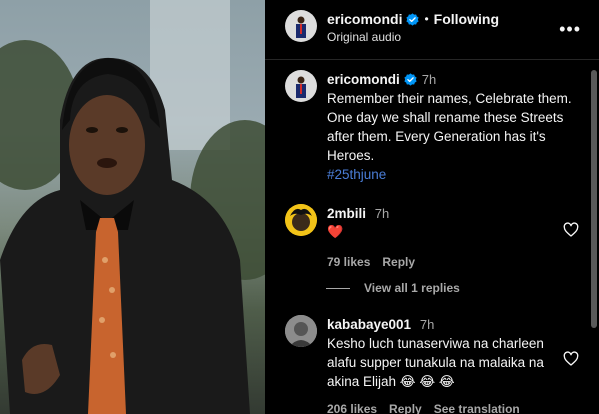  What do you see at coordinates (363, 79) in the screenshot?
I see `caption-username: ericomondi` at bounding box center [363, 79].